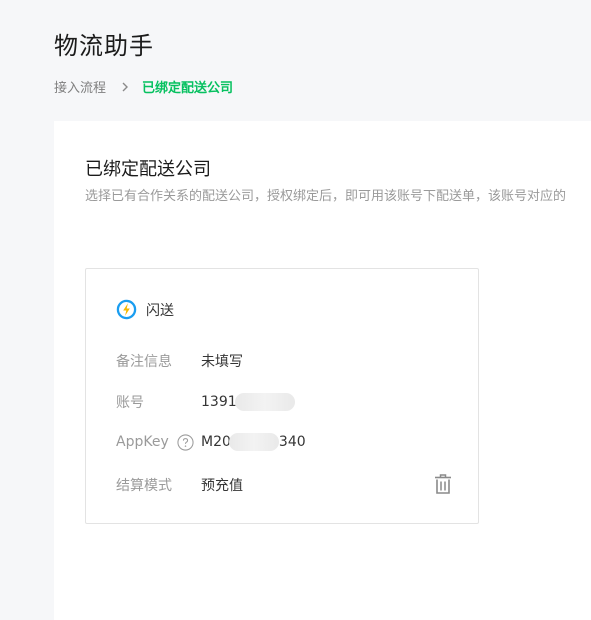 This screenshot has height=620, width=591. I want to click on section-title: 已绑定配送公司, so click(148, 169).